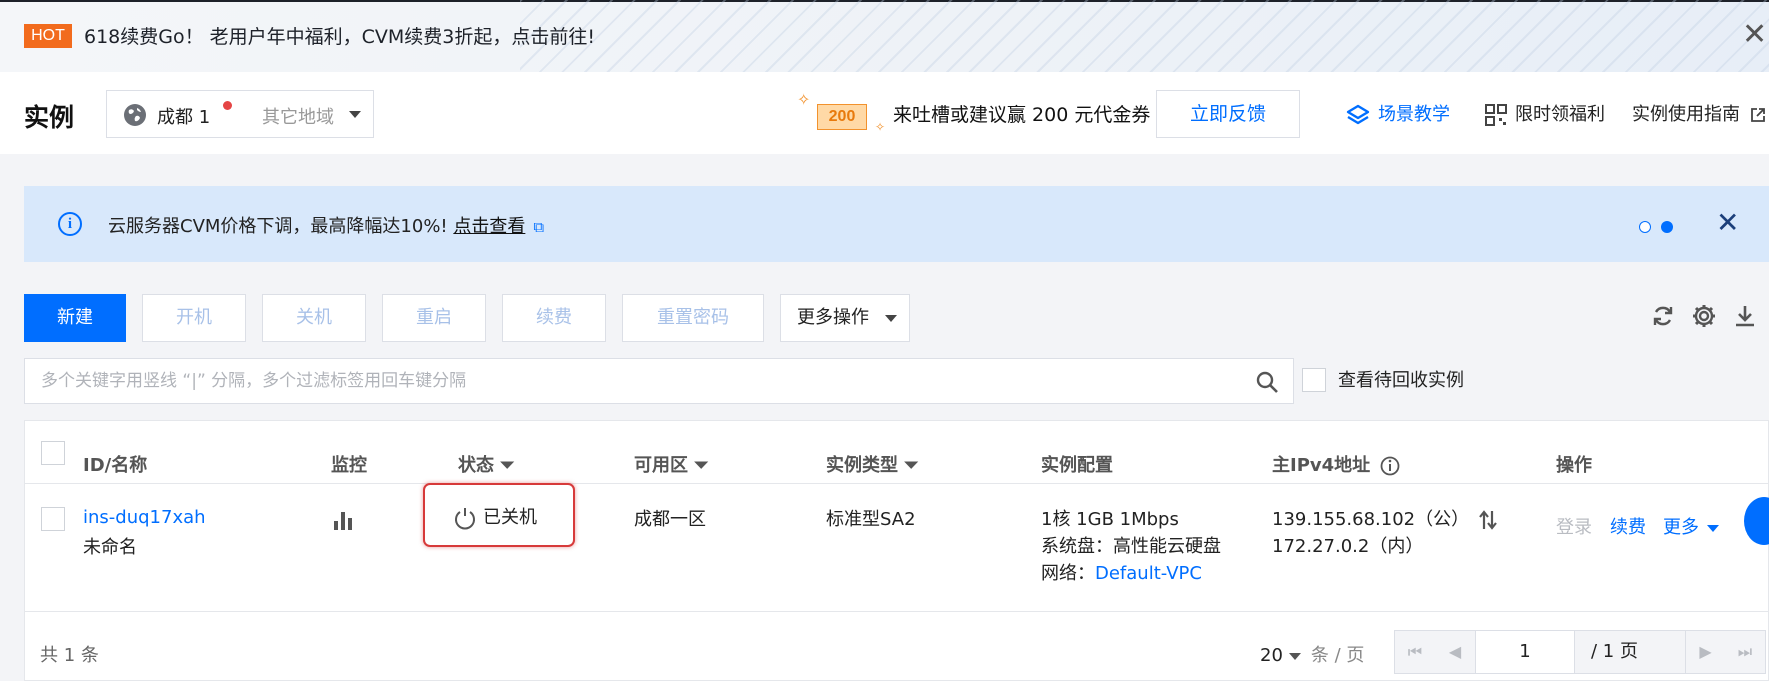 The height and width of the screenshot is (681, 1769). Describe the element at coordinates (631, 381) in the screenshot. I see `search-input` at that location.